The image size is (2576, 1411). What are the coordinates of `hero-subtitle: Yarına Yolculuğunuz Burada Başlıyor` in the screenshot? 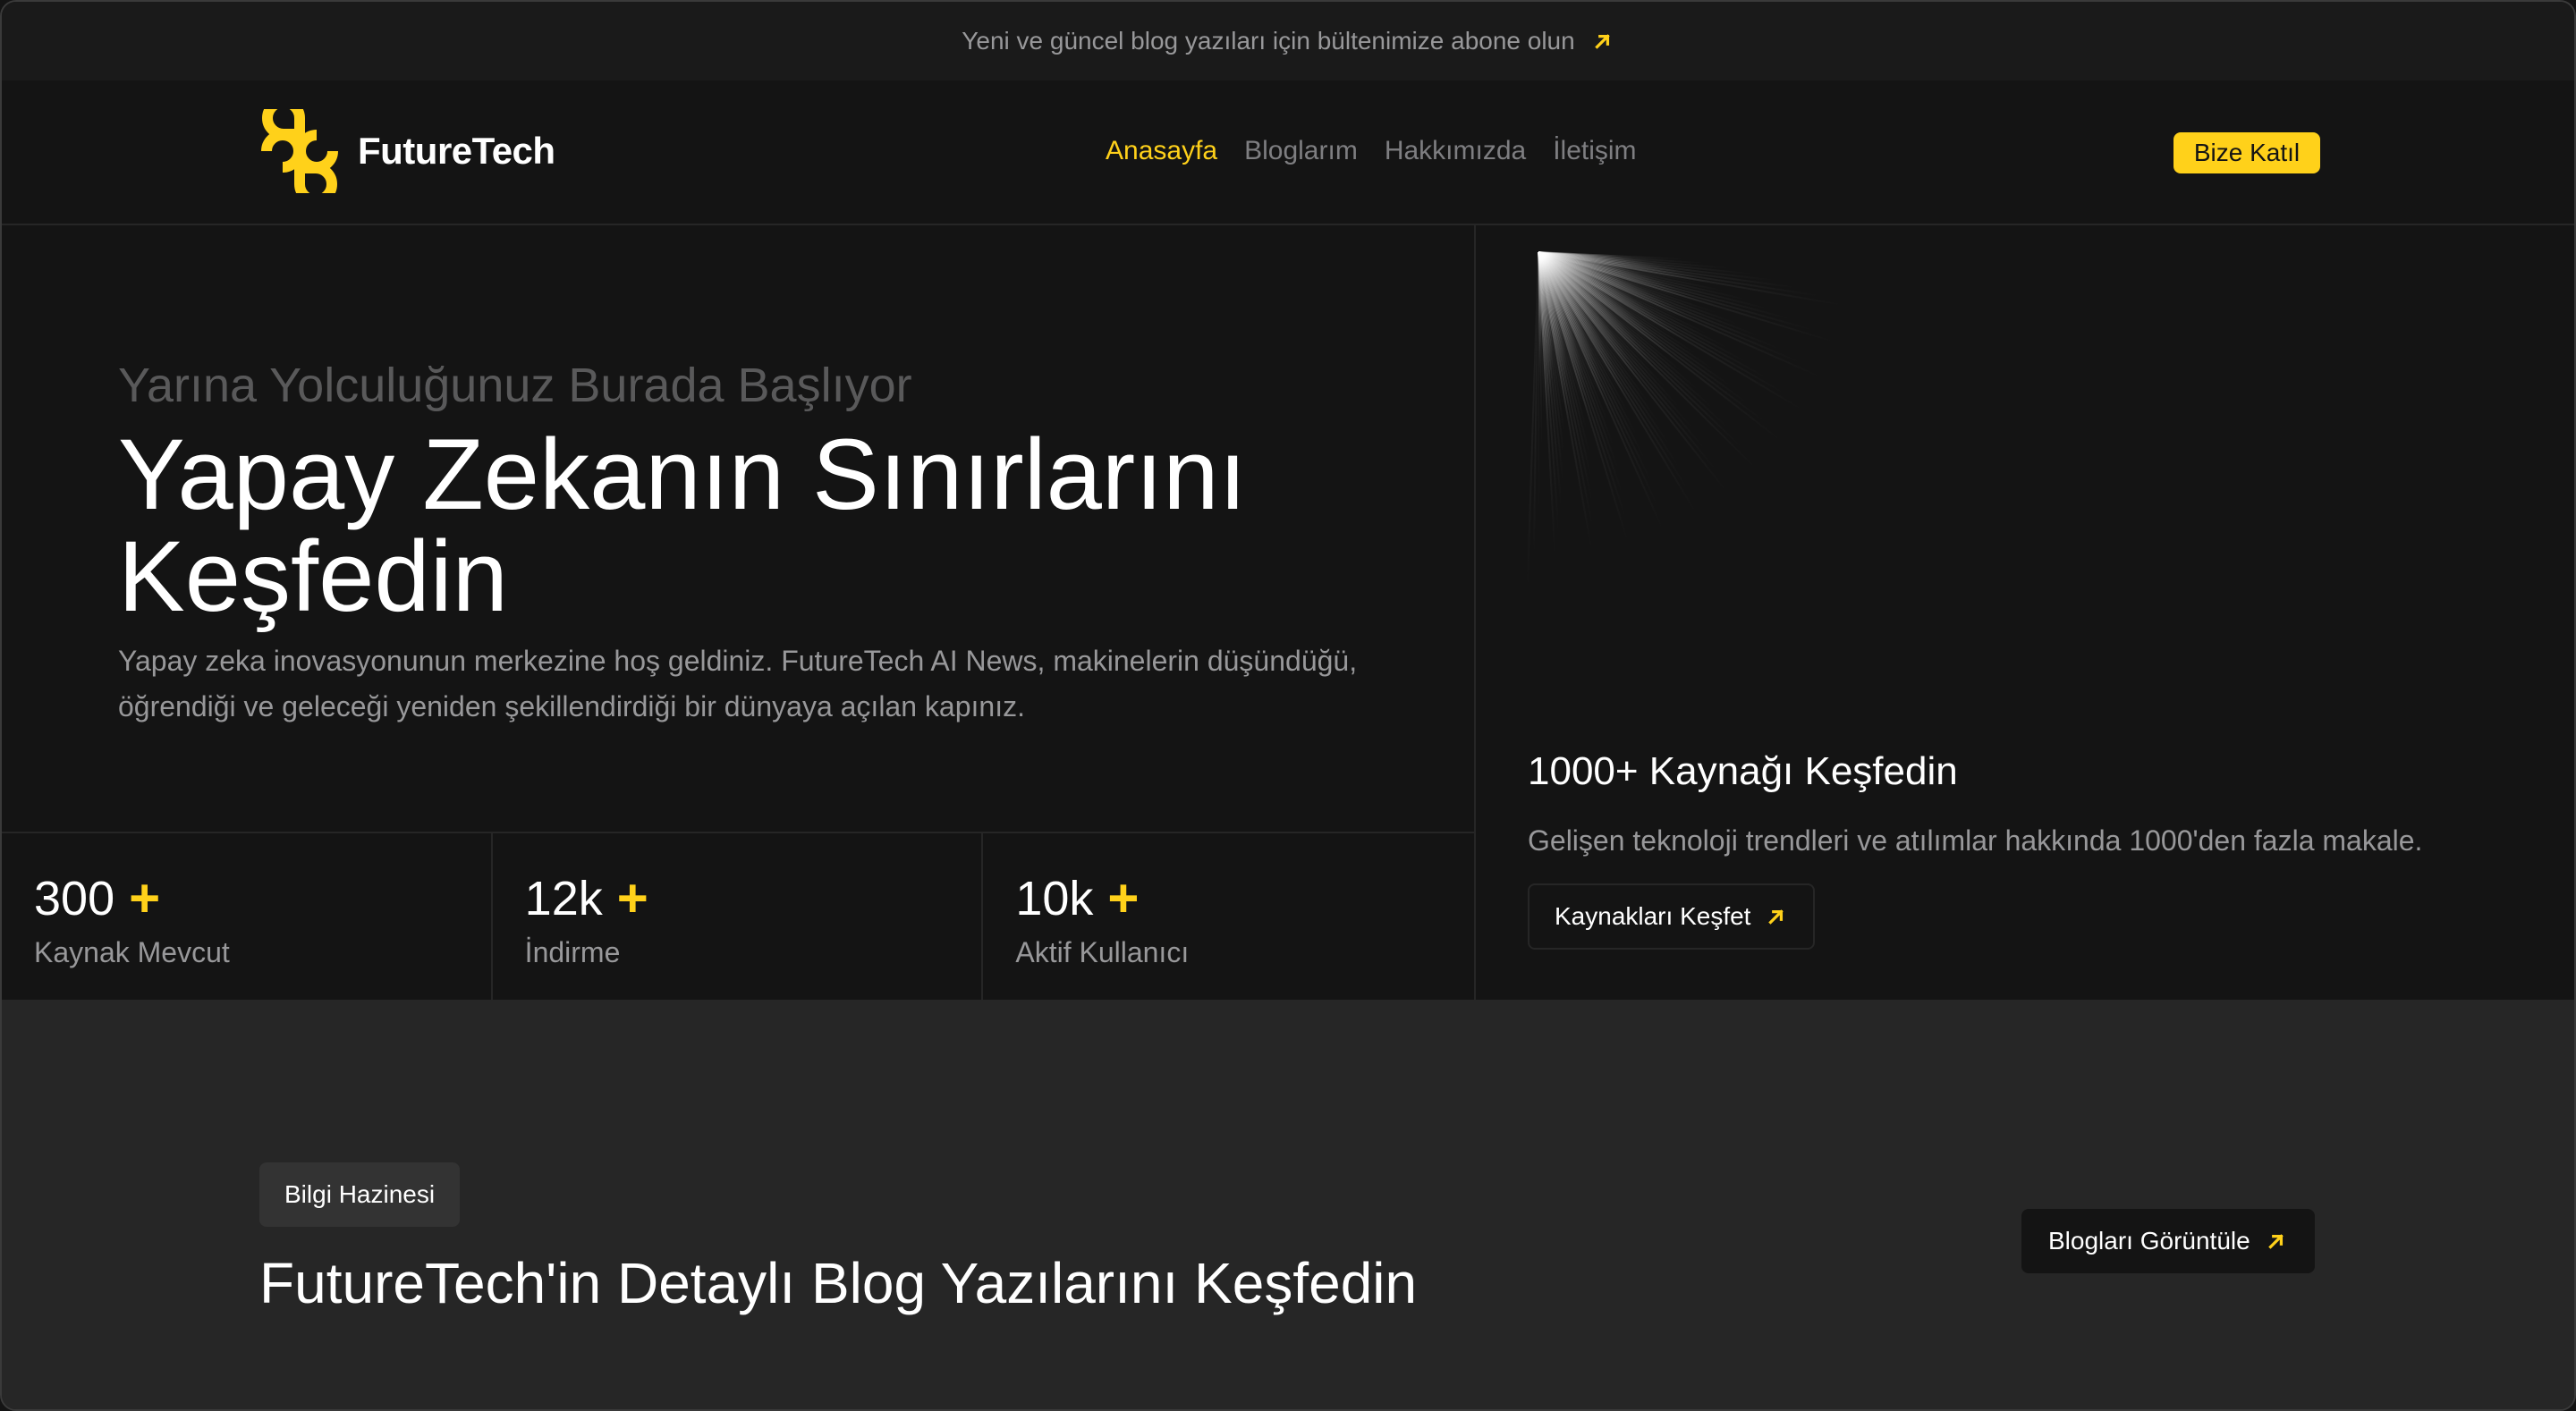 It's located at (515, 386).